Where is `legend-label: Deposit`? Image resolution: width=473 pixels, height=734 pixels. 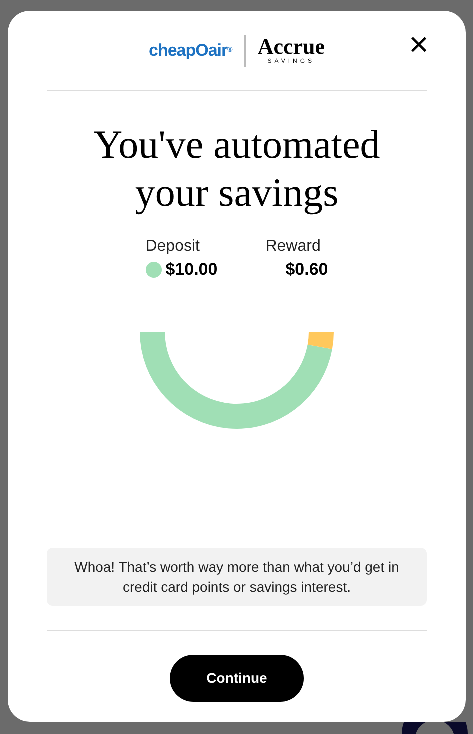 legend-label: Deposit is located at coordinates (173, 247).